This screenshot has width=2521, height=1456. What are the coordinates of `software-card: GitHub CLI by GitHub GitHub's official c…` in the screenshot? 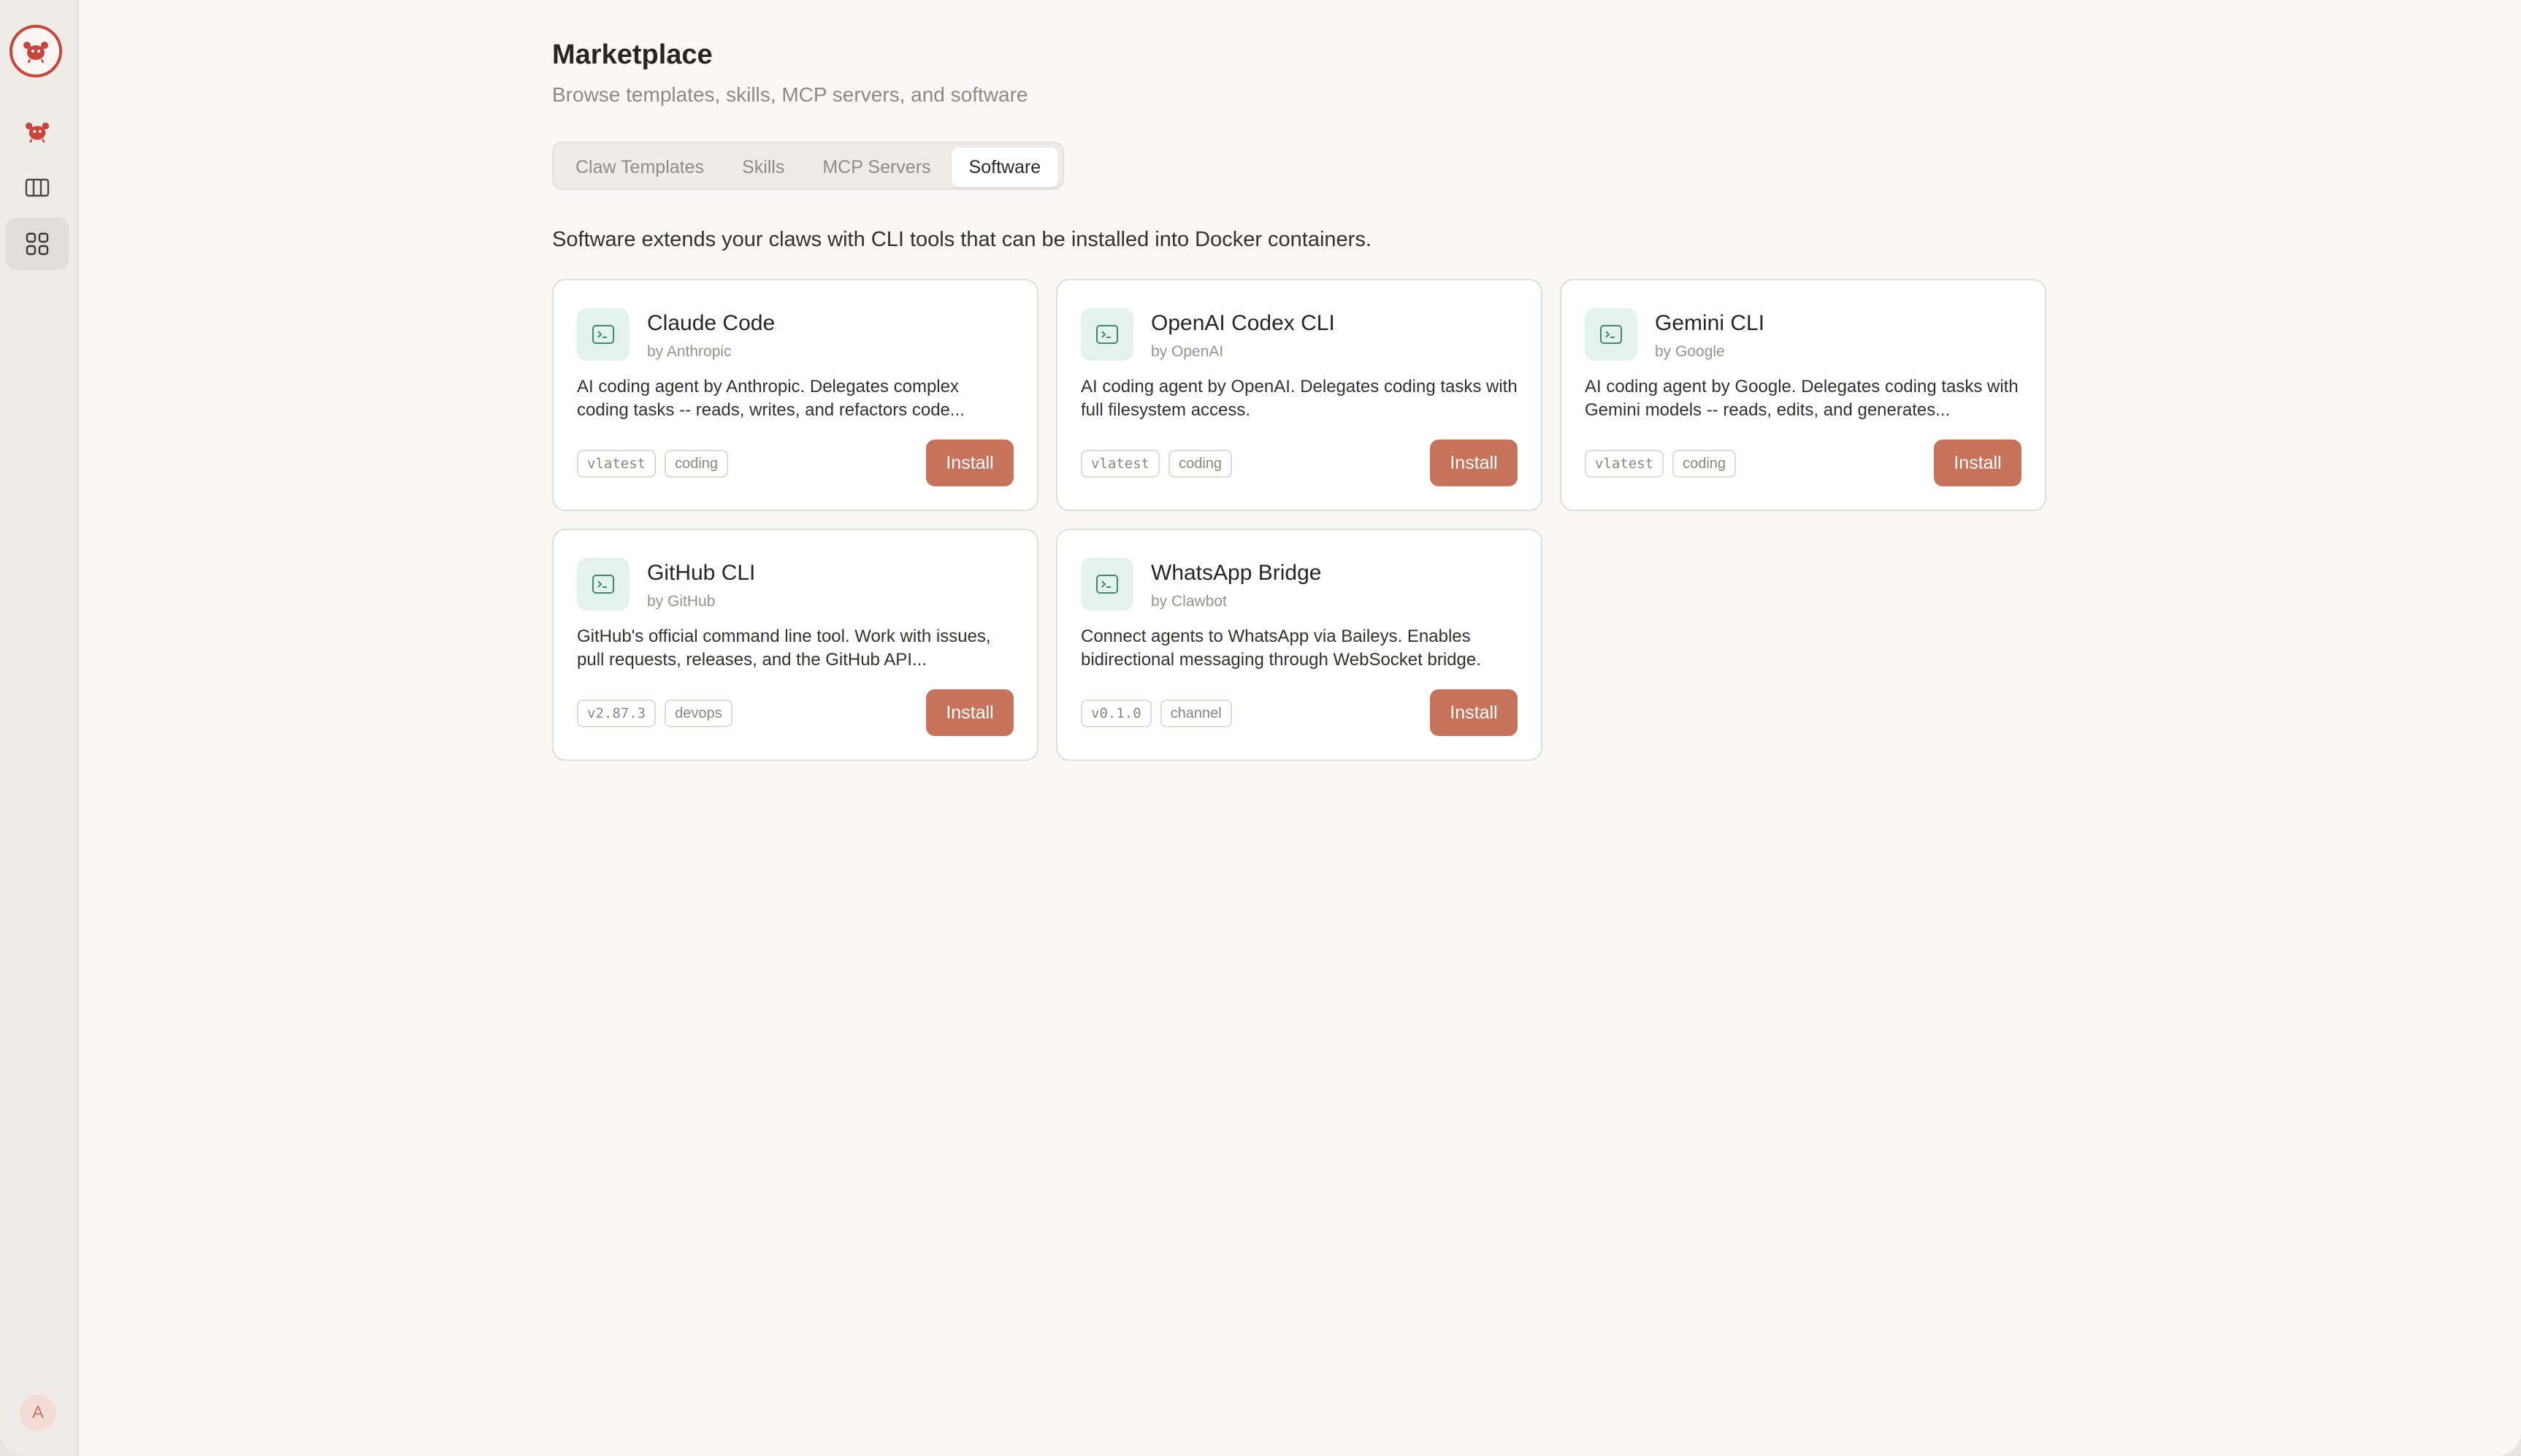 It's located at (795, 645).